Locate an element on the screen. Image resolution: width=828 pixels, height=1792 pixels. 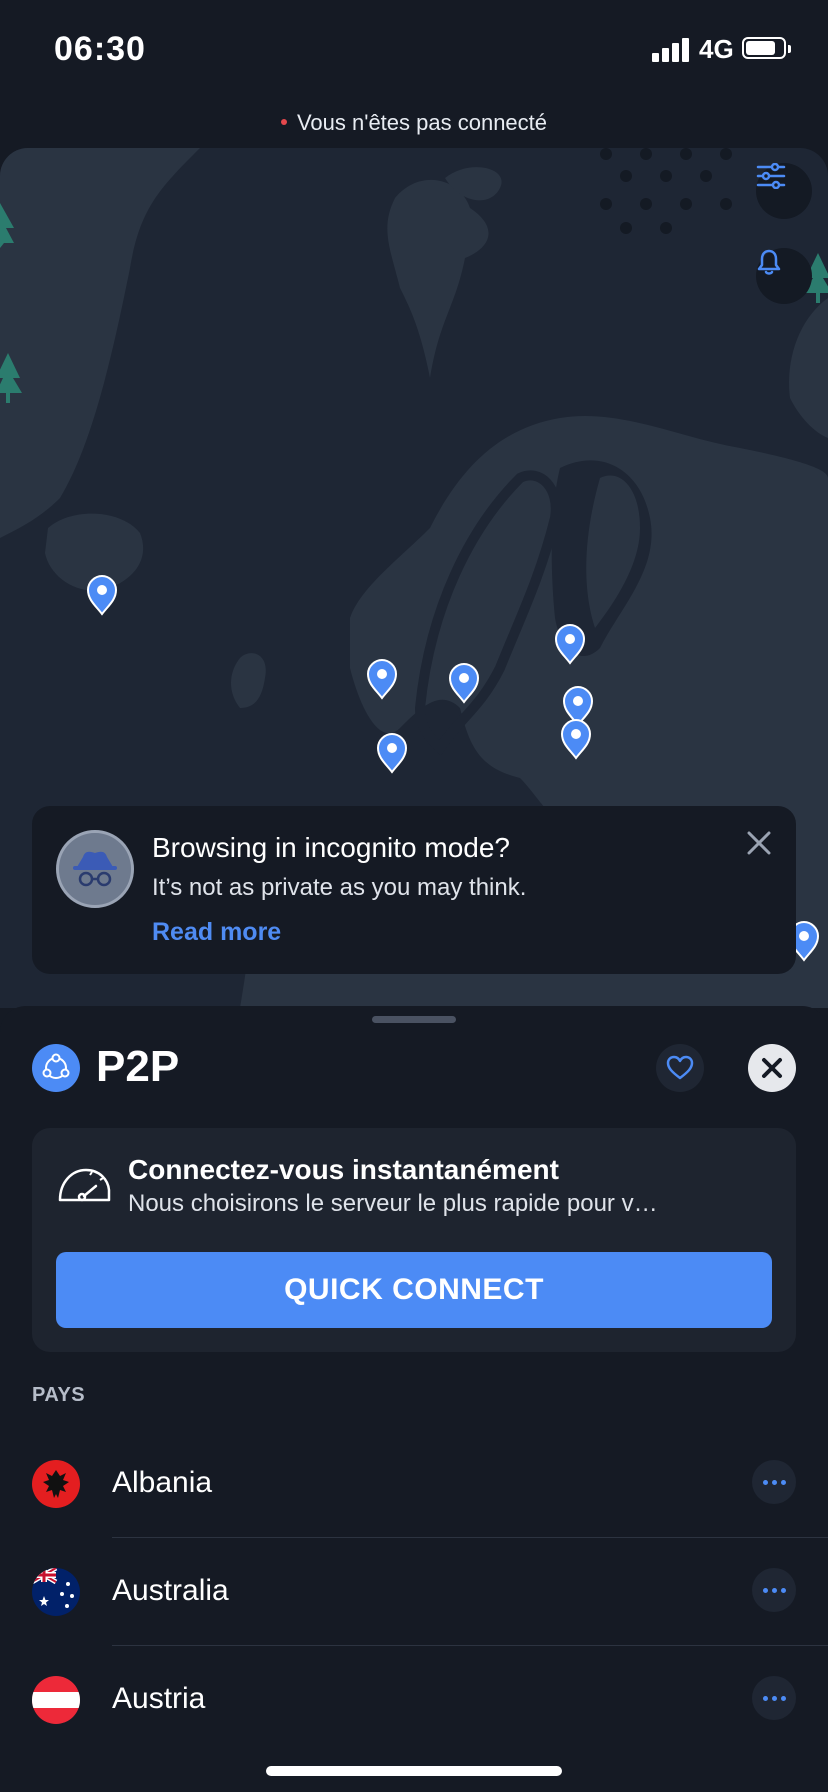
status-bar: 06:30 4G is located at coordinates (414, 50).